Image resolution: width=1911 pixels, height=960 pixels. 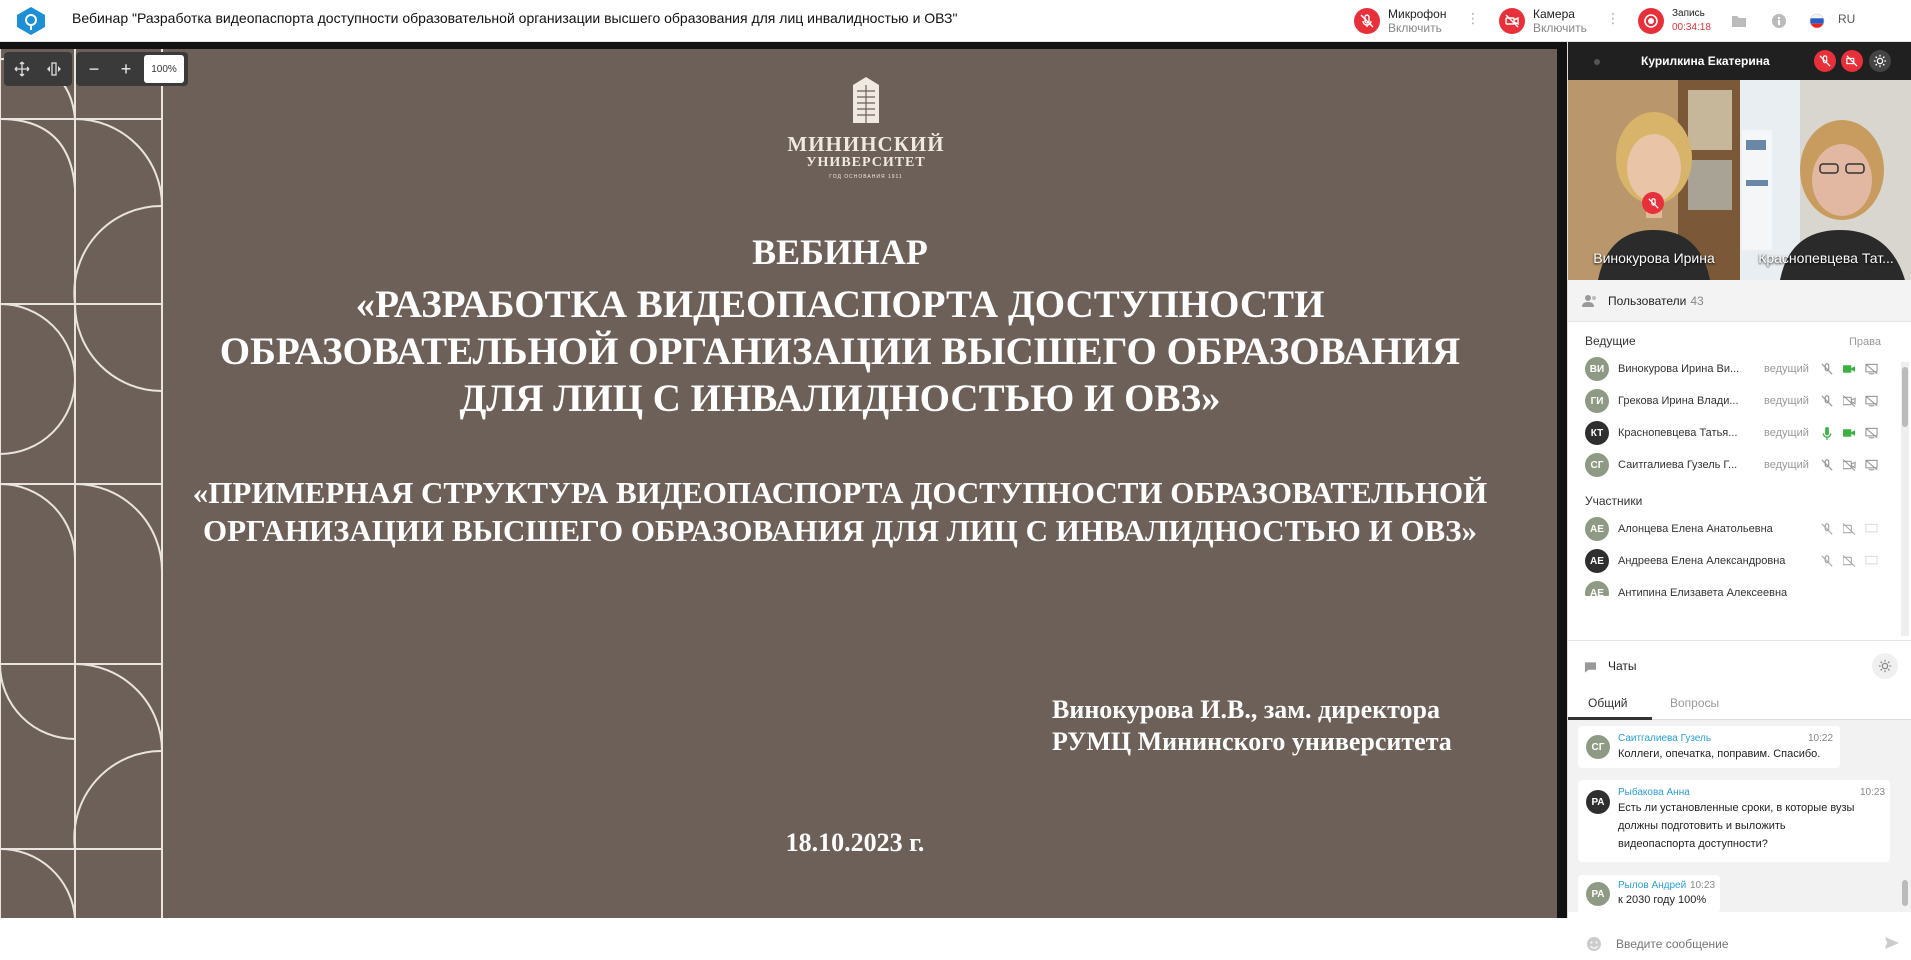 What do you see at coordinates (1825, 61) in the screenshot?
I see `host-mic-off-icon` at bounding box center [1825, 61].